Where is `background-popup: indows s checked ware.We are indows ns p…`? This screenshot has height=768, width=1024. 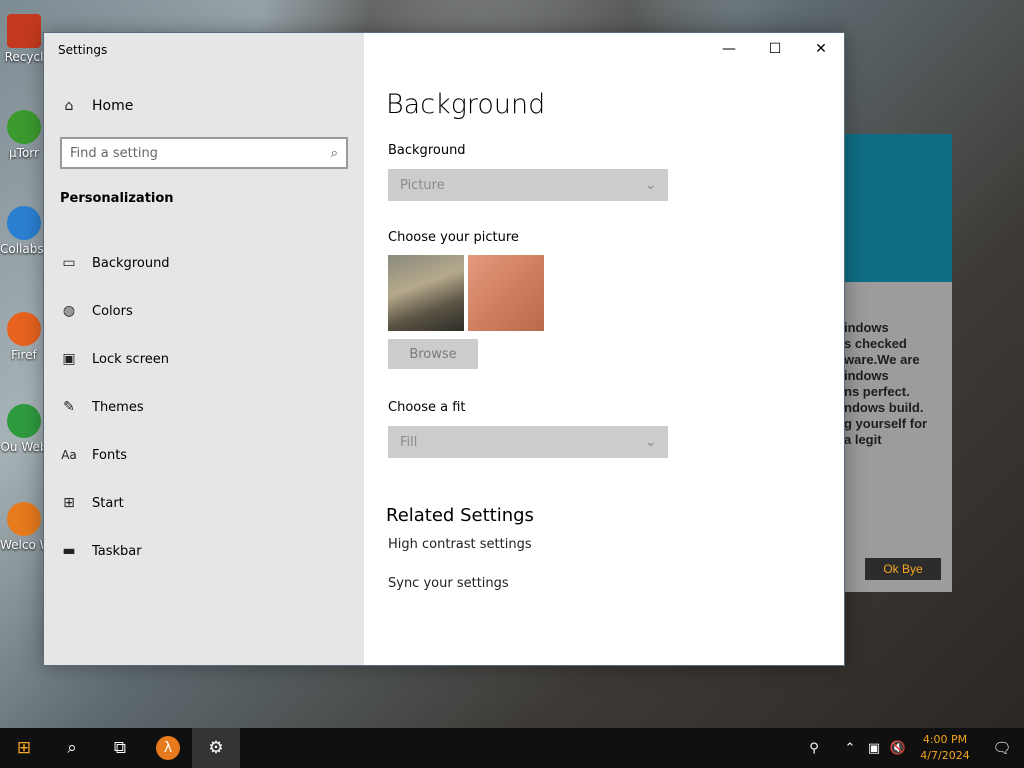 background-popup: indows s checked ware.We are indows ns p… is located at coordinates (898, 363).